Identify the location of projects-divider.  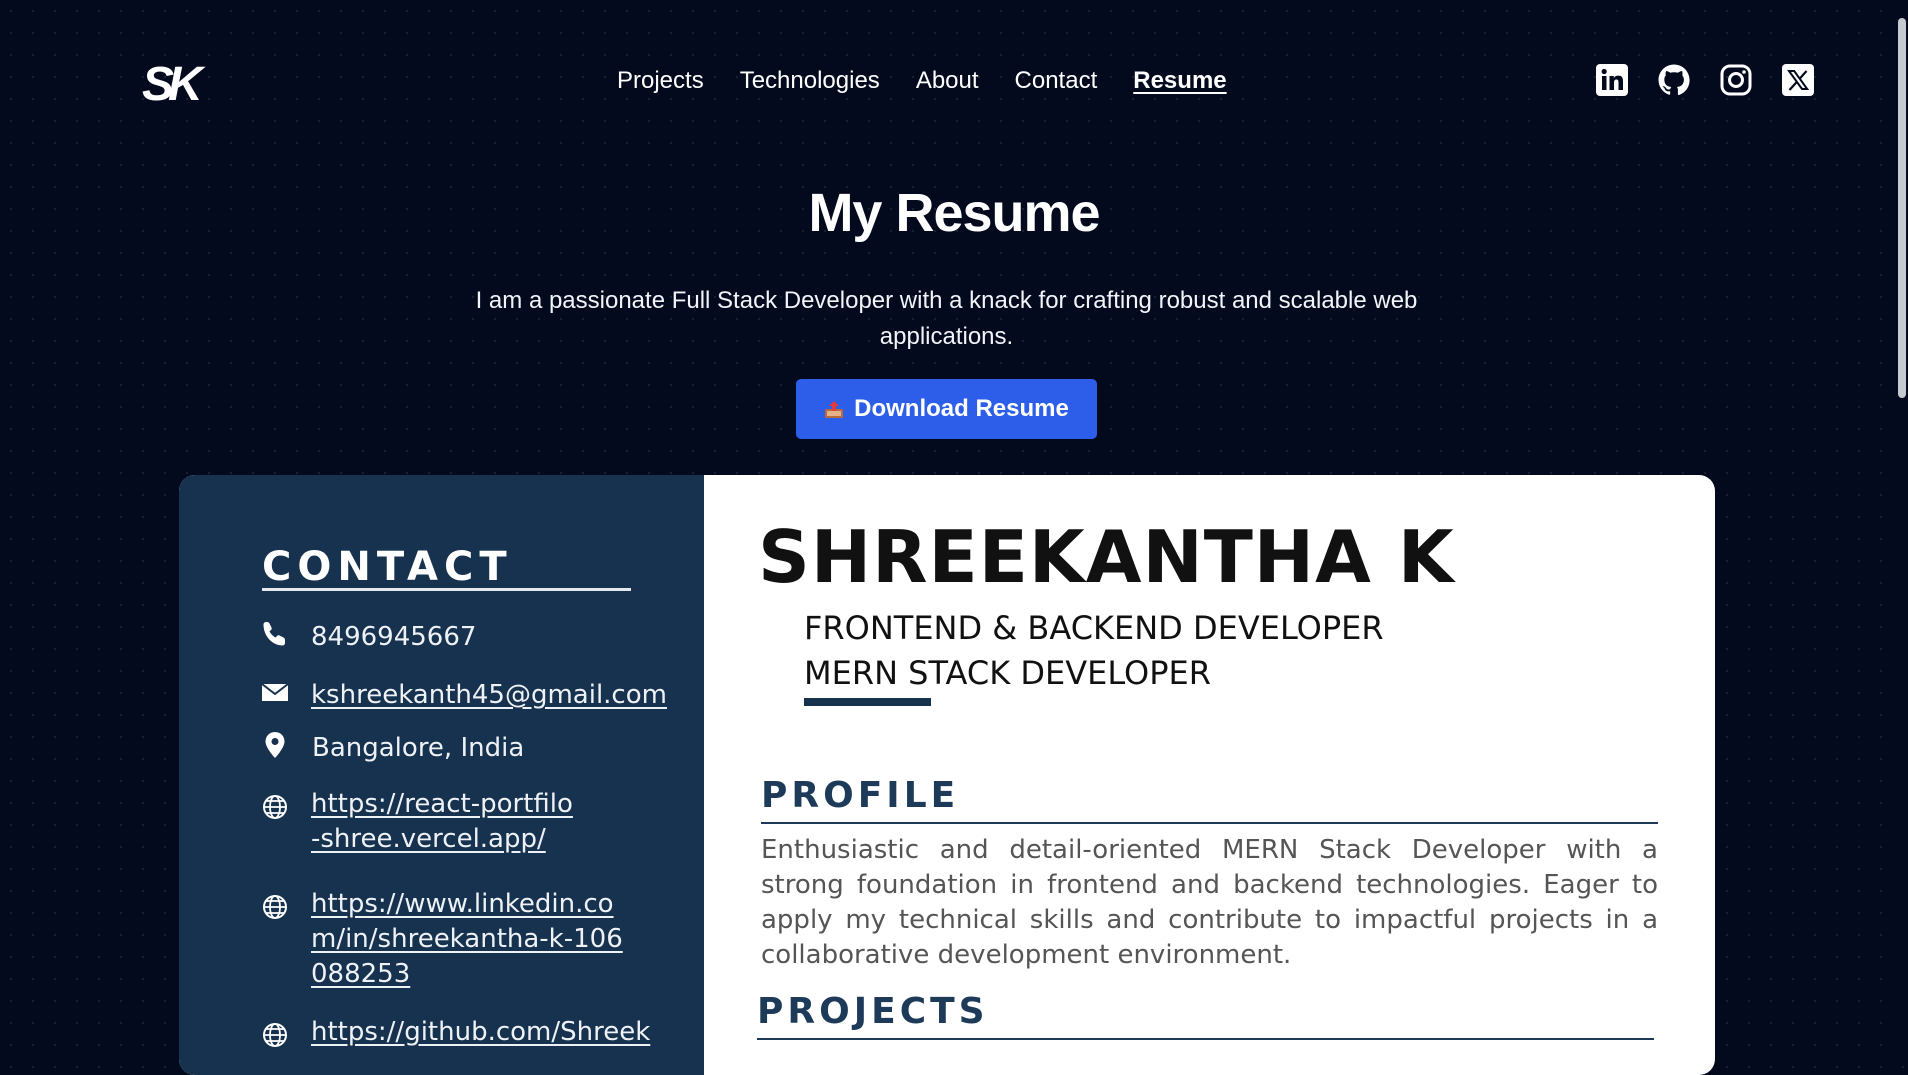
(1205, 1039).